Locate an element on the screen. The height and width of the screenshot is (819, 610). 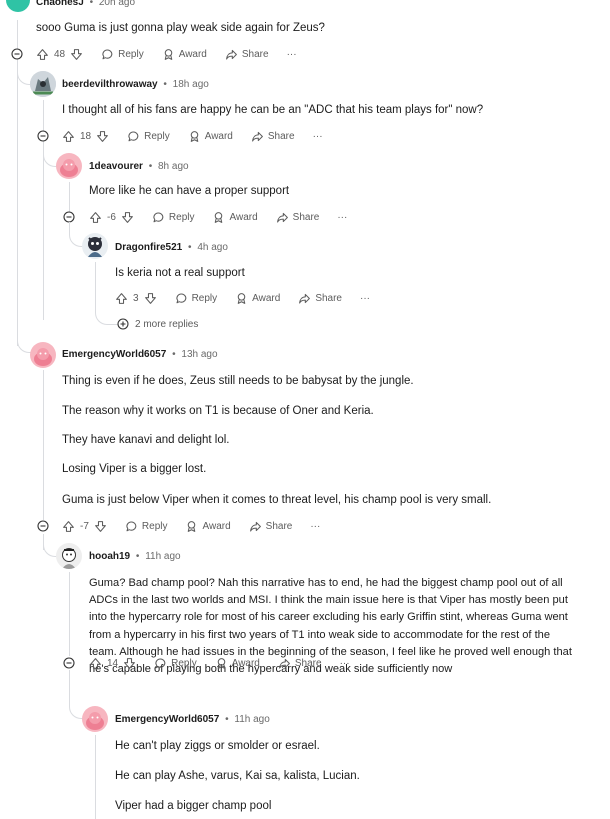
comment-author: Dragonfire521 • 4h ago is located at coordinates (171, 247).